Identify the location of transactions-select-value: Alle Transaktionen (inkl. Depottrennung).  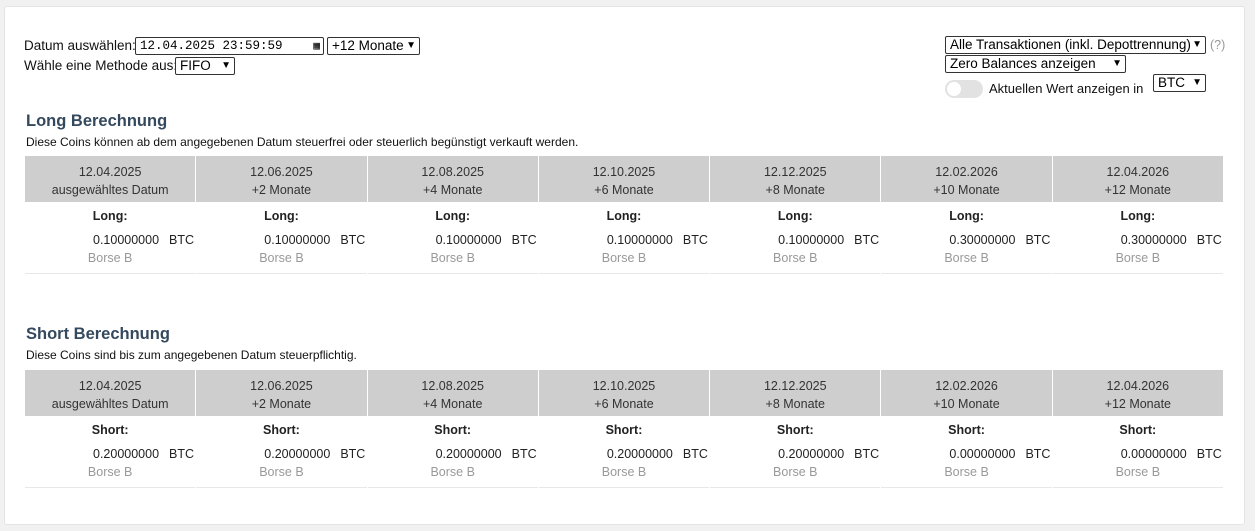
(1070, 44).